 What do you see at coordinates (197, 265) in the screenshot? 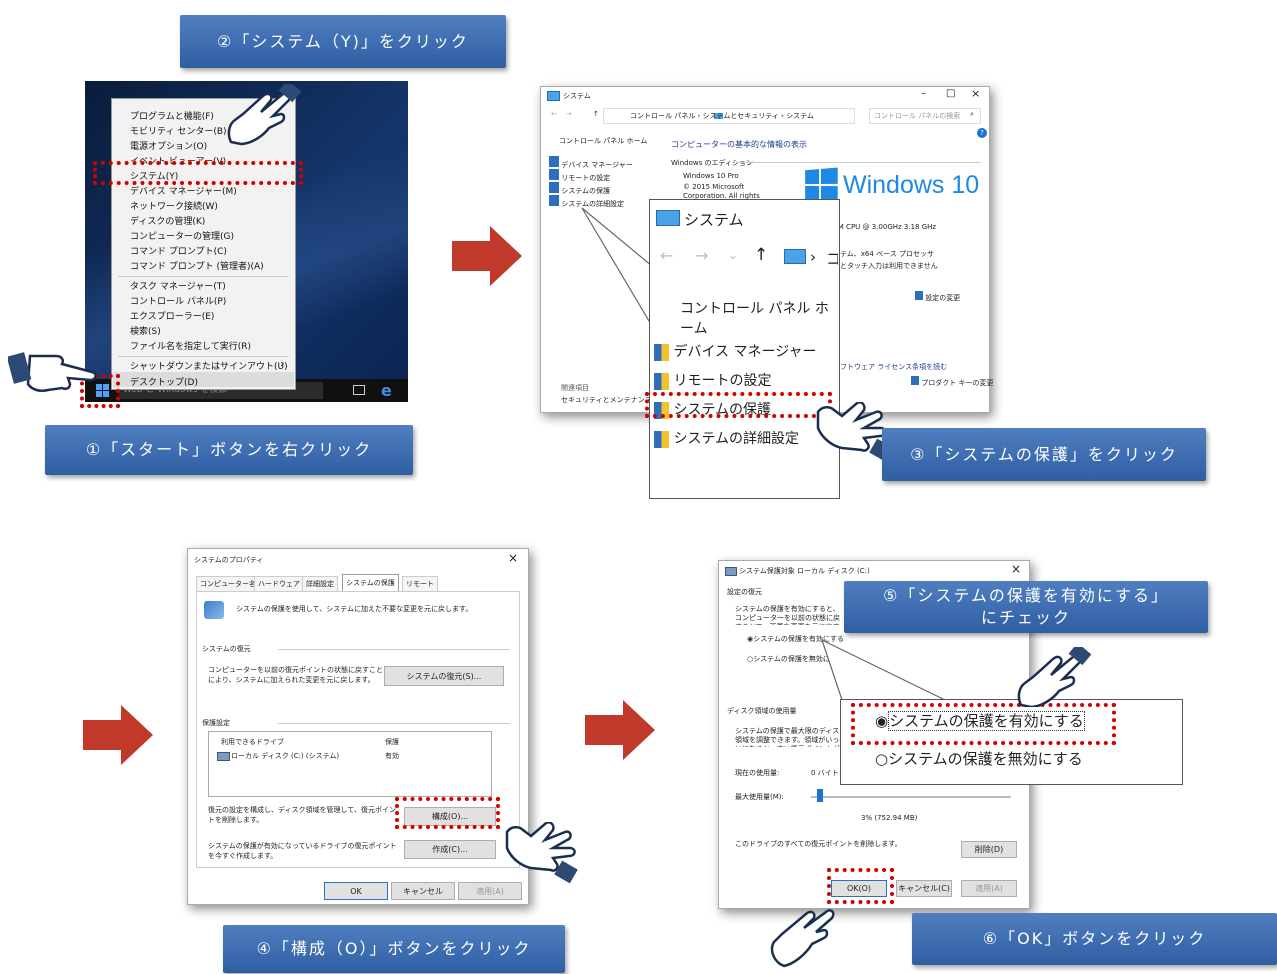
I see `menu-item-cmd-admin: コマンド プロンプト (管理者)(A)` at bounding box center [197, 265].